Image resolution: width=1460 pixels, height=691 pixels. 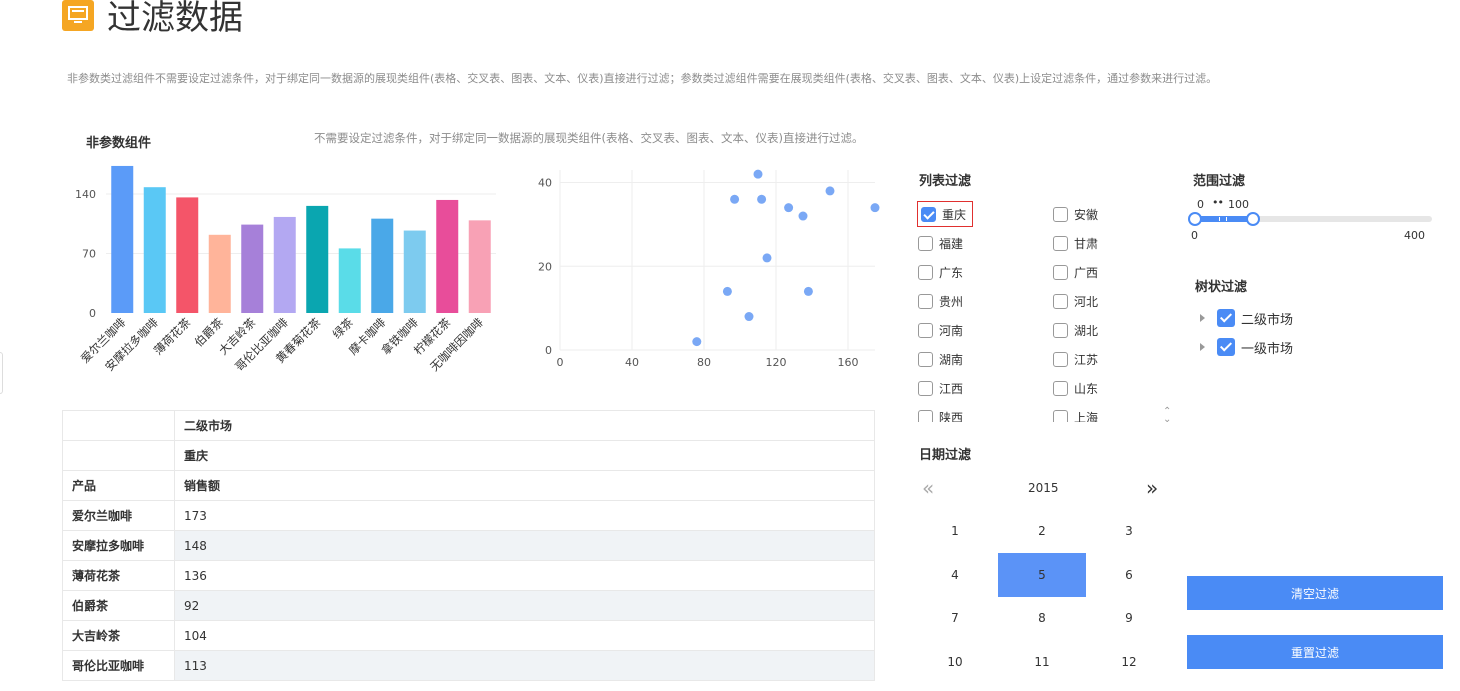 What do you see at coordinates (1129, 531) in the screenshot?
I see `month-cell: 3` at bounding box center [1129, 531].